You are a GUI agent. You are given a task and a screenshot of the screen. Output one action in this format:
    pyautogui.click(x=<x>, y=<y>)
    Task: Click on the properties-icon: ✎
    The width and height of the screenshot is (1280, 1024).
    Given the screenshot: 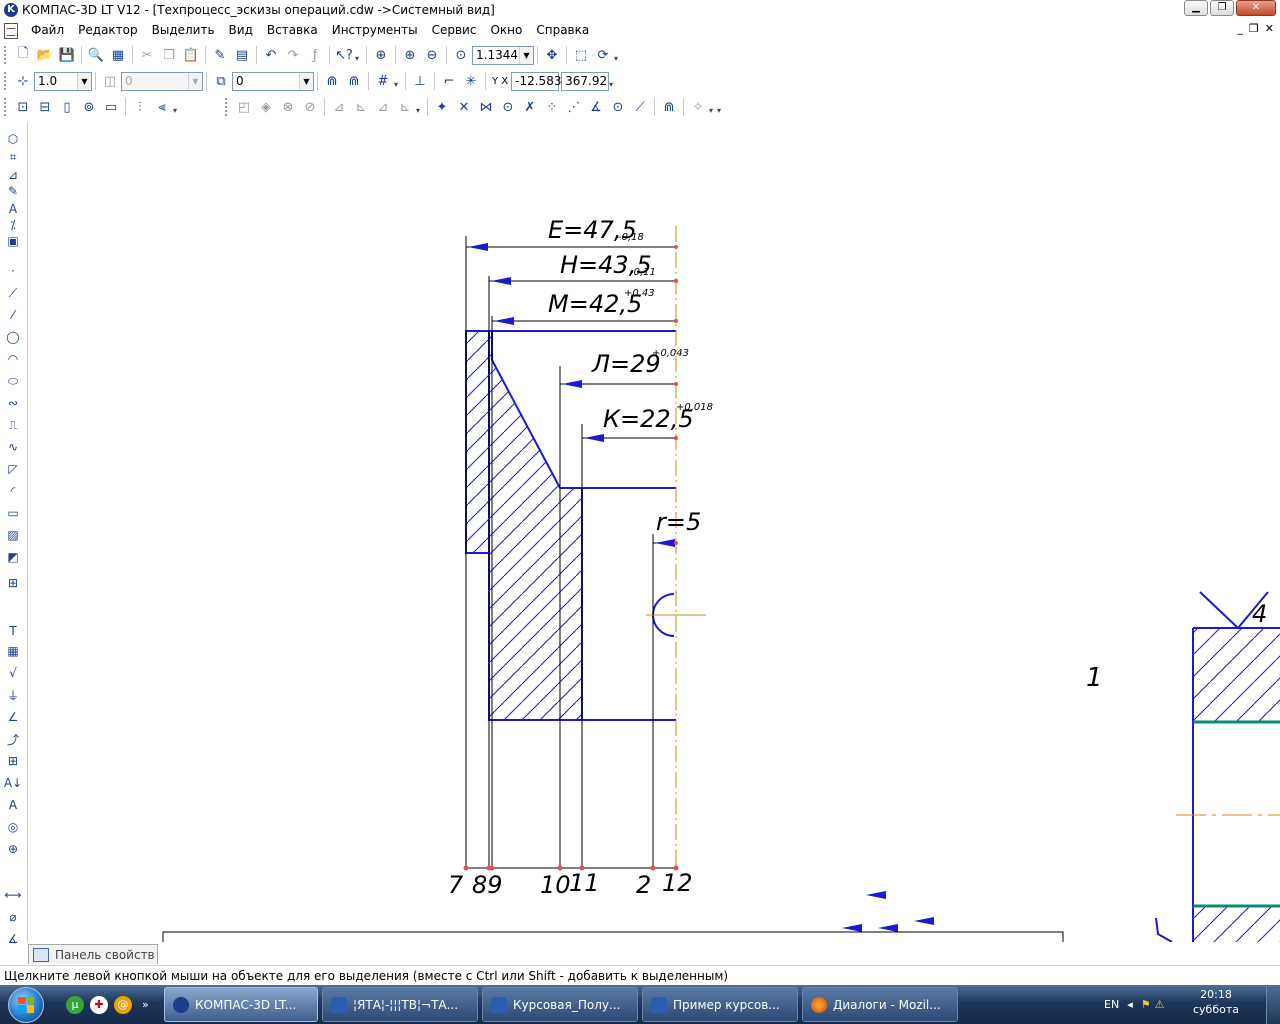 What is the action you would take?
    pyautogui.click(x=220, y=55)
    